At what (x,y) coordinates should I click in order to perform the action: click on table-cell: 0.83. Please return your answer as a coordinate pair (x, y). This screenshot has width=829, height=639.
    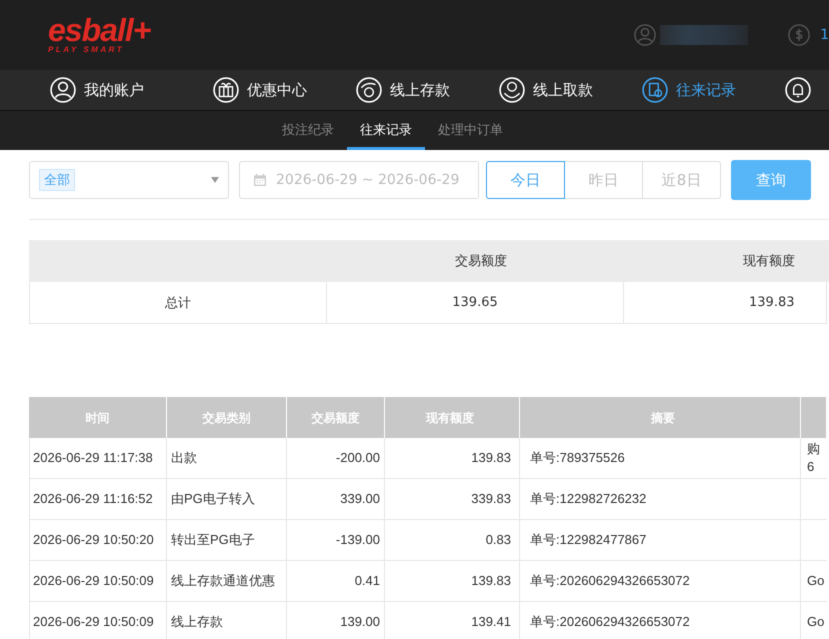
    Looking at the image, I should click on (452, 540).